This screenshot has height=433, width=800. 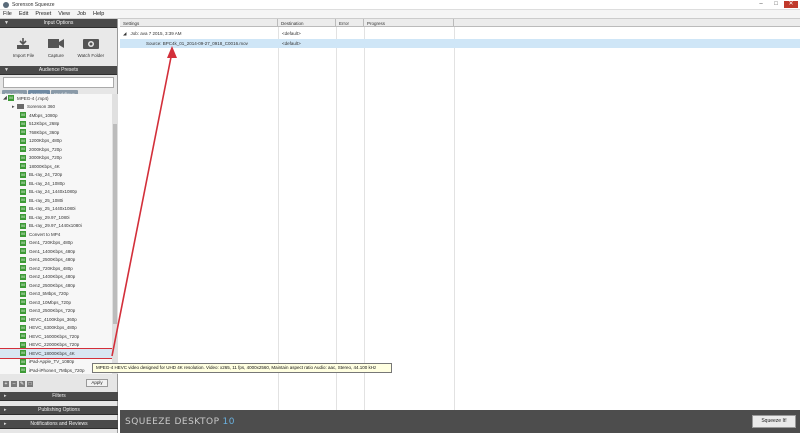 I want to click on preset-list-item: M Gen2_720Kbps_480p, so click(x=56, y=268).